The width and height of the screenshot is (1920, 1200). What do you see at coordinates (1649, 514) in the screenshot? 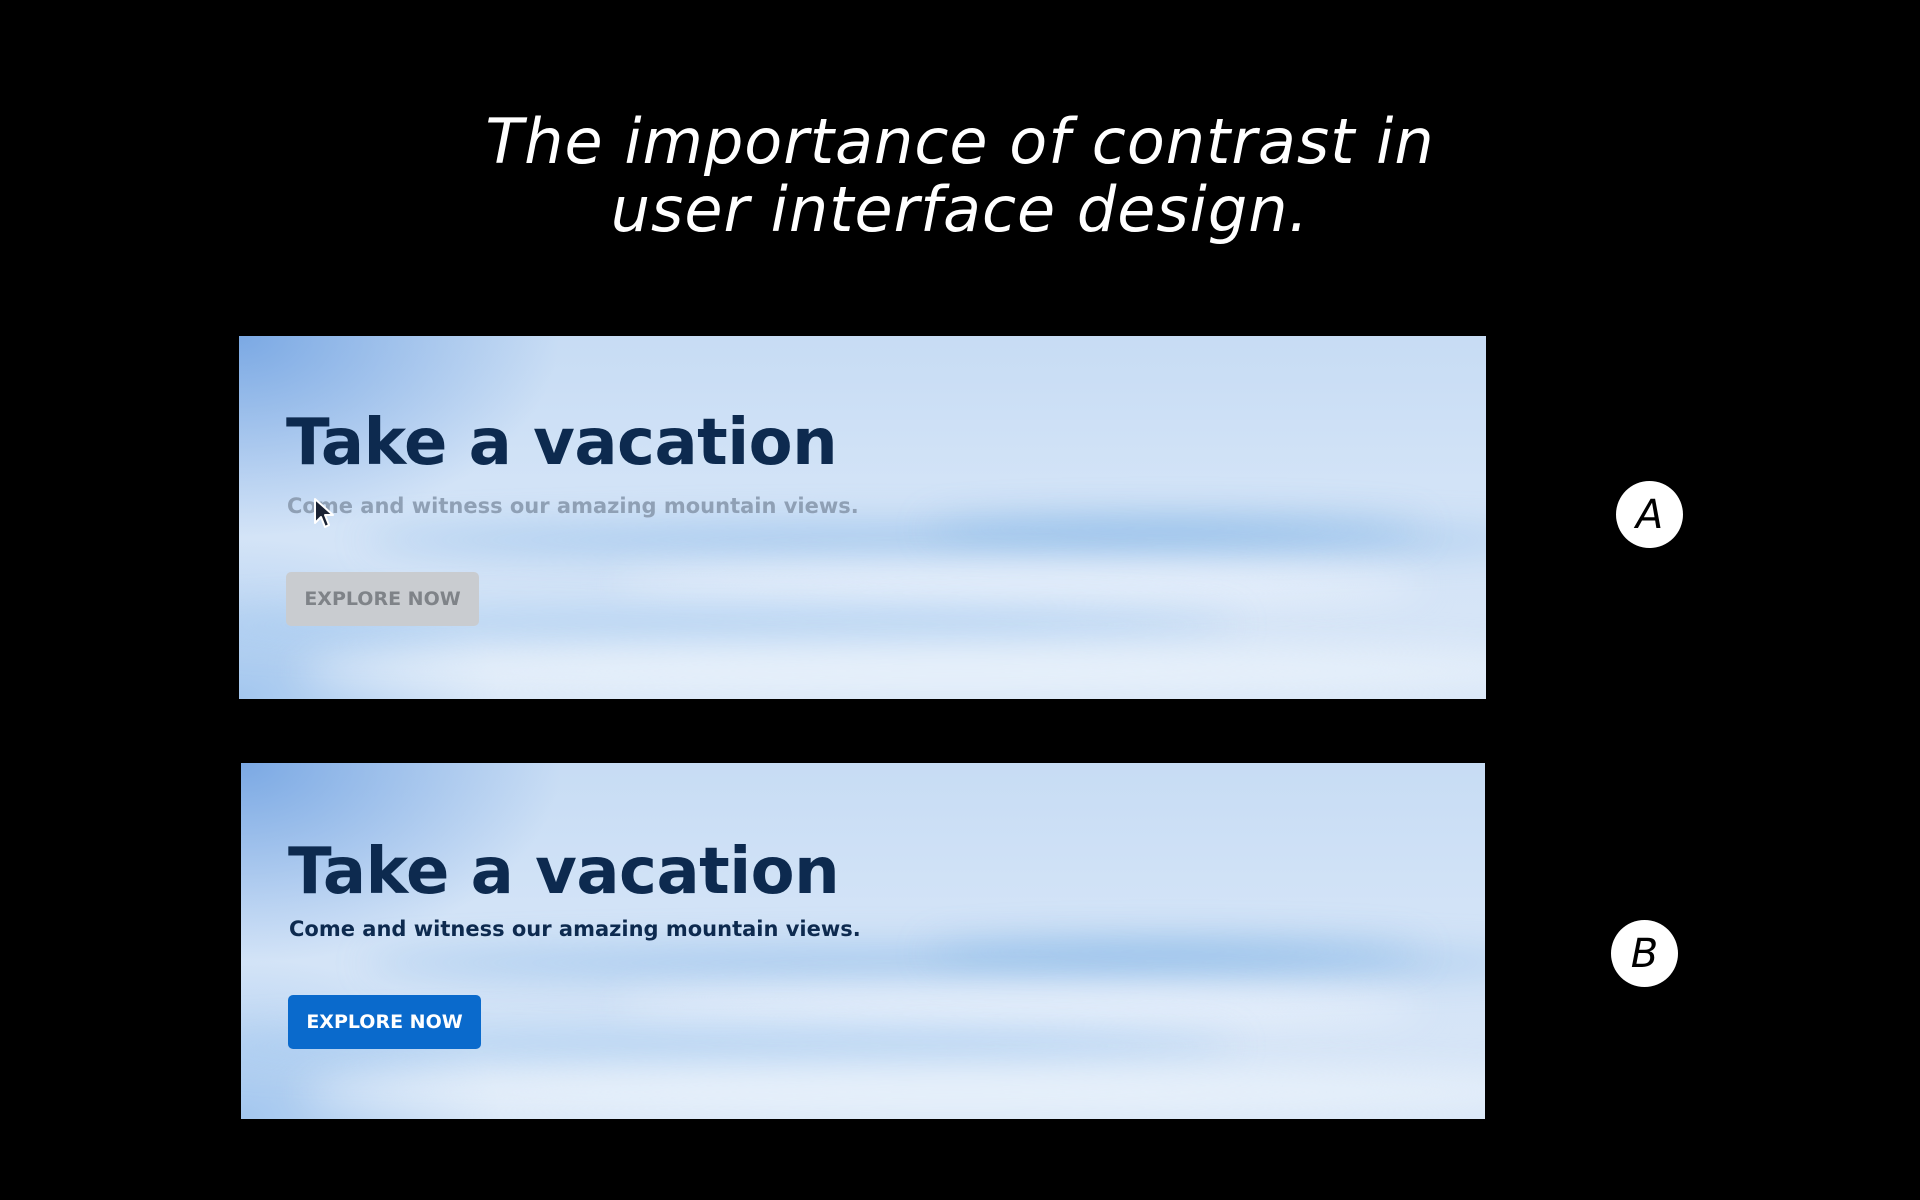
I see `label-a-badge: A` at bounding box center [1649, 514].